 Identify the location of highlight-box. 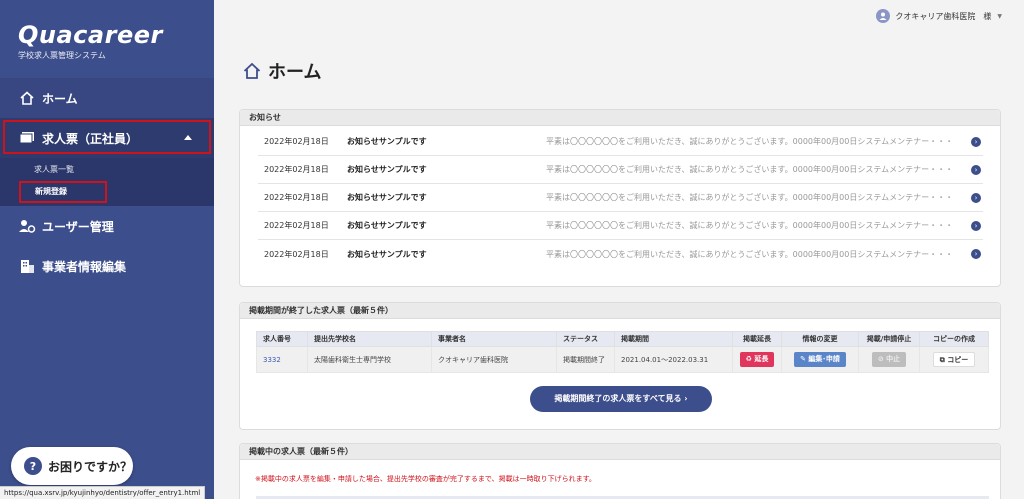
(107, 137).